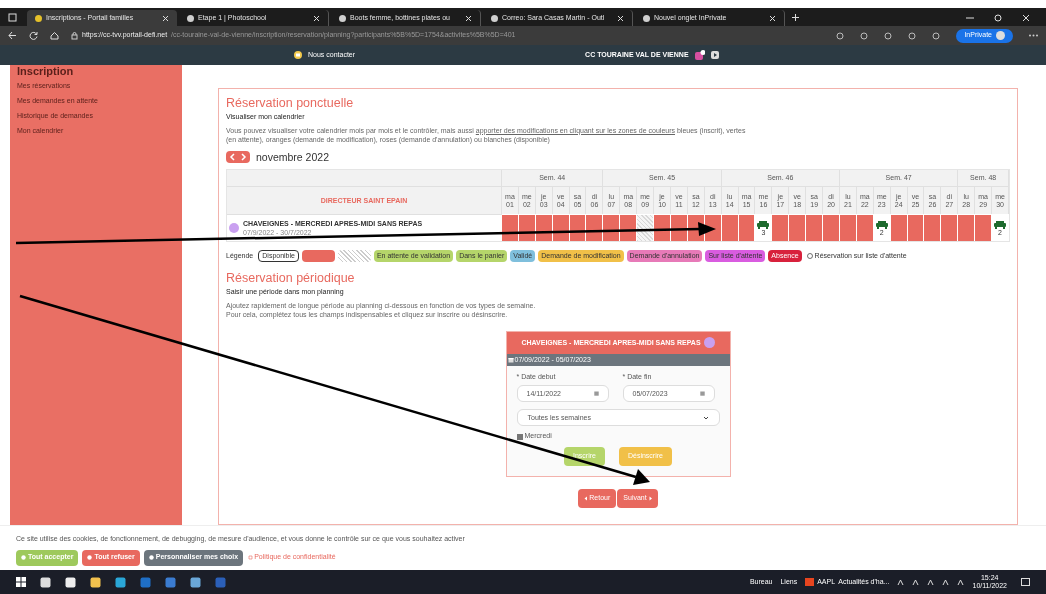 The height and width of the screenshot is (594, 1046). I want to click on news-icon, so click(810, 582).